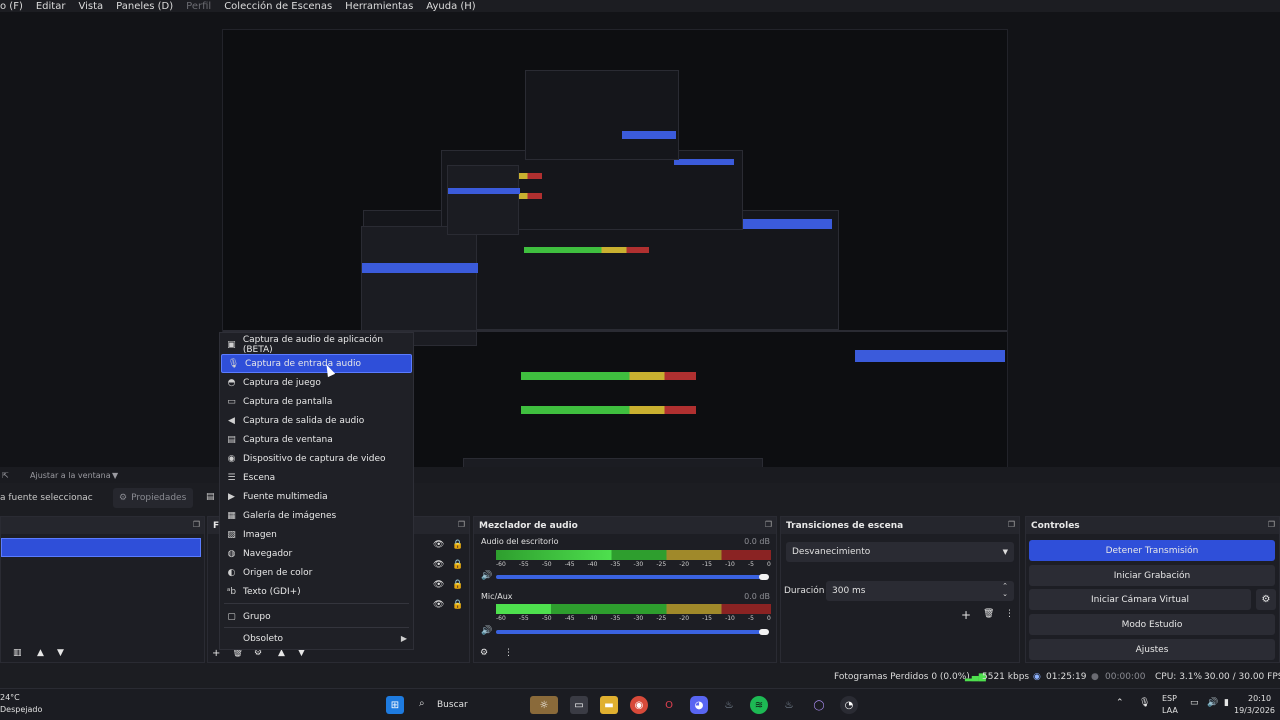 Image resolution: width=1280 pixels, height=720 pixels. What do you see at coordinates (1266, 599) in the screenshot?
I see `virtual-camera-settings-gear-icon: ⚙` at bounding box center [1266, 599].